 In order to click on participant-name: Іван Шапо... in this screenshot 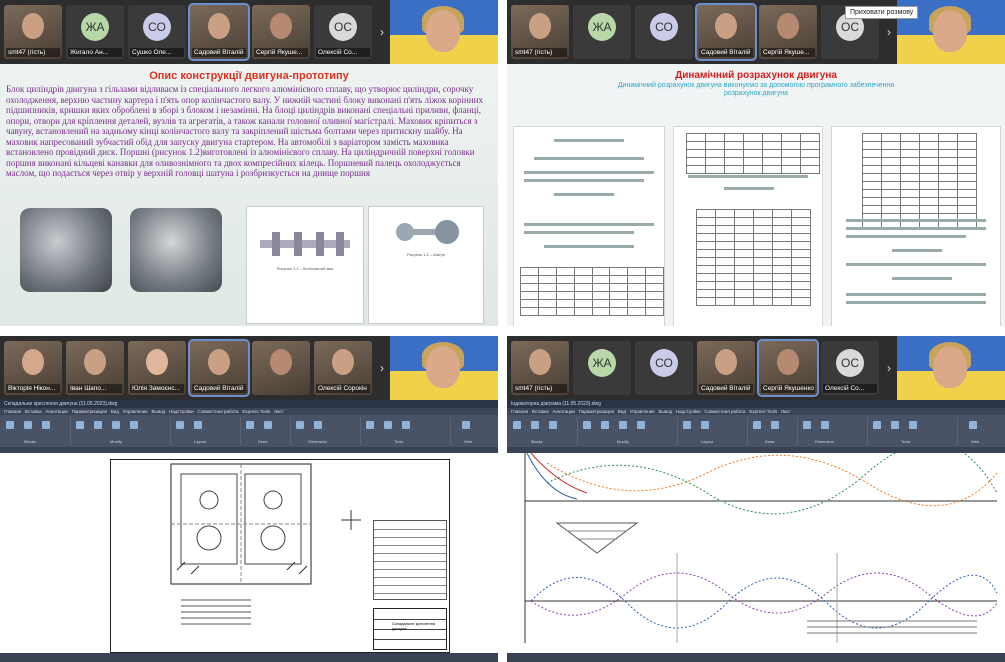, I will do `click(95, 388)`.